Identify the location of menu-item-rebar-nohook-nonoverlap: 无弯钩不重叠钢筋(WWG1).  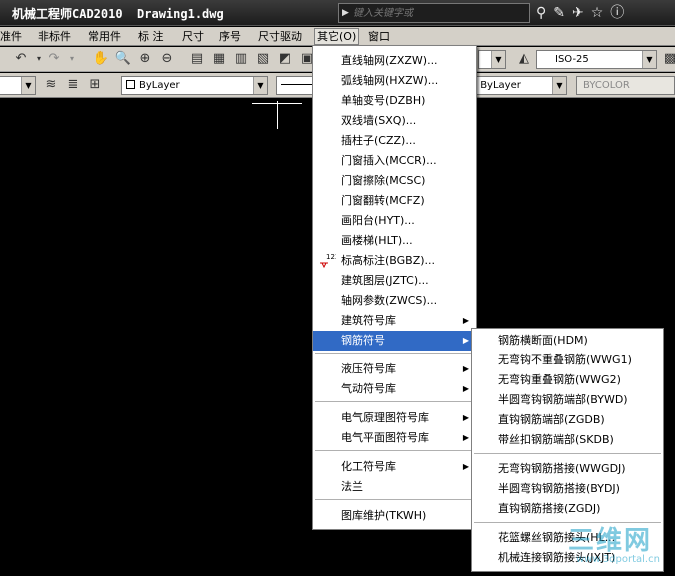
(567, 360).